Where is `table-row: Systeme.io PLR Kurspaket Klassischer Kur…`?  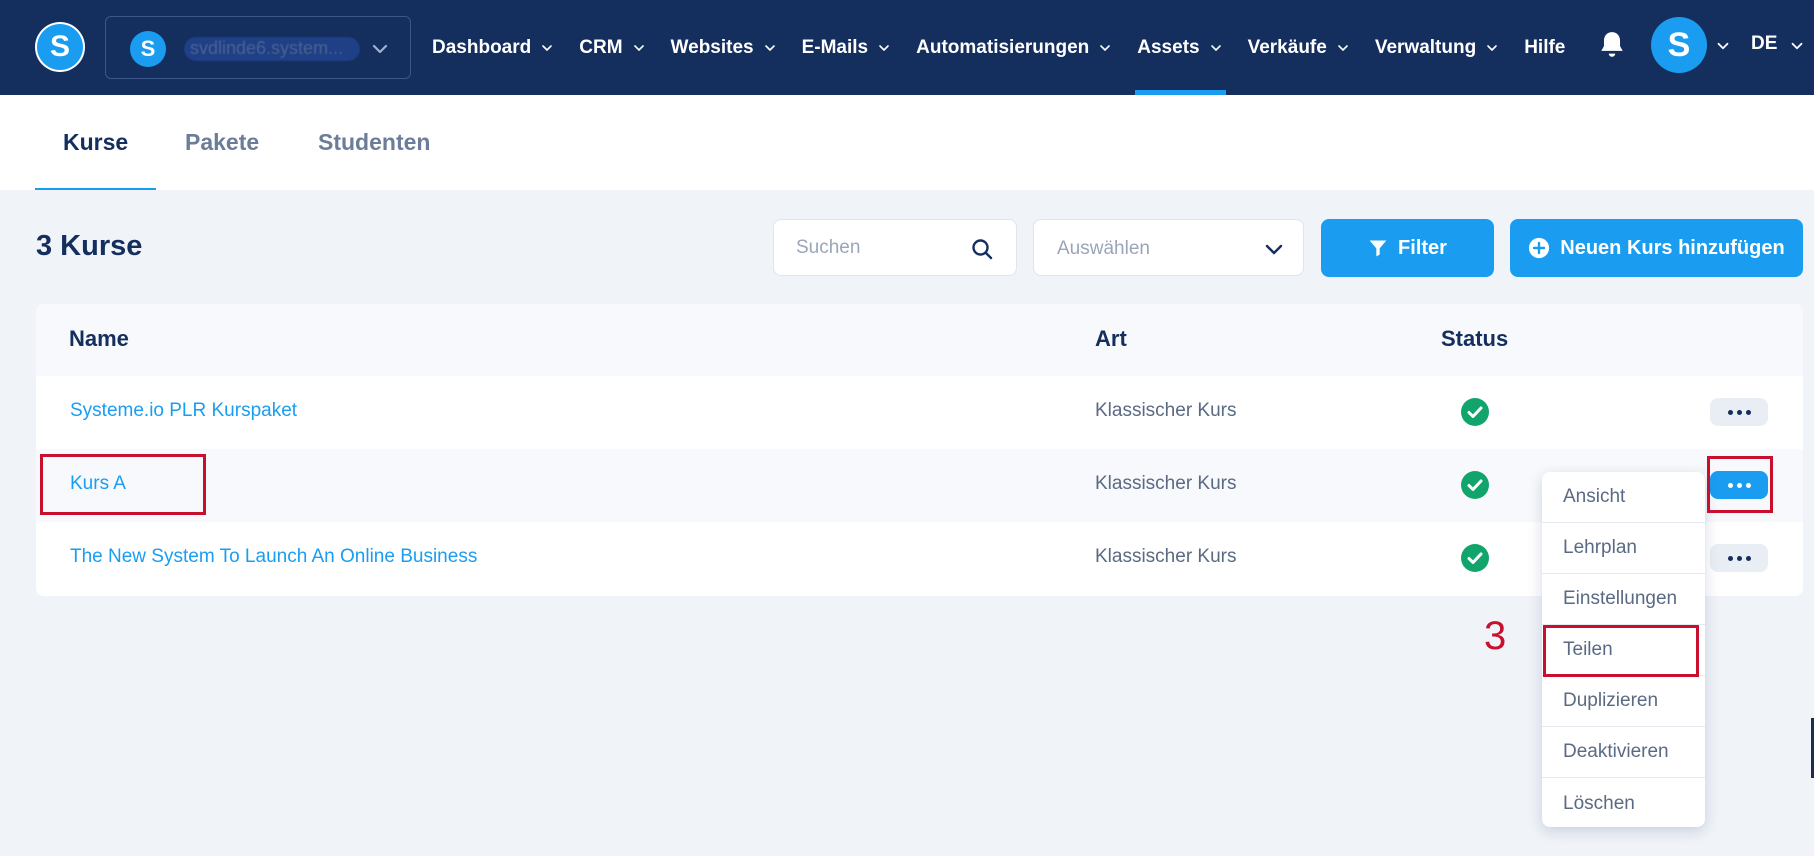 table-row: Systeme.io PLR Kurspaket Klassischer Kur… is located at coordinates (919, 412).